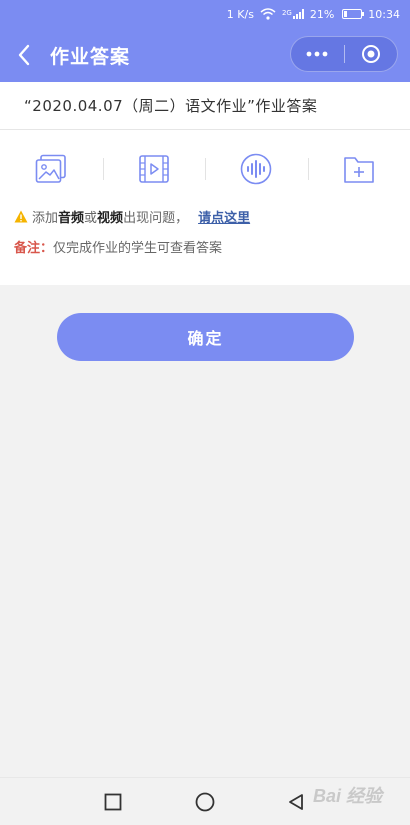 This screenshot has width=410, height=825. I want to click on battery-text: 21%, so click(322, 14).